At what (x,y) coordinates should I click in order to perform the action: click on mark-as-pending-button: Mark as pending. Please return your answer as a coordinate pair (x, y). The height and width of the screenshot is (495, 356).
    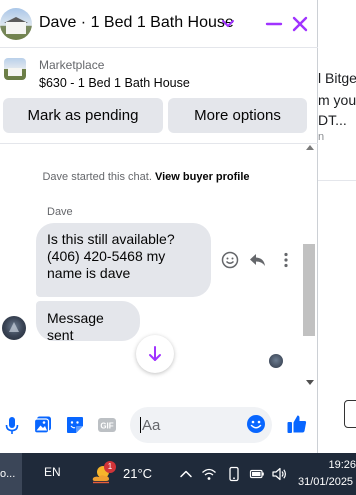
    Looking at the image, I should click on (83, 115).